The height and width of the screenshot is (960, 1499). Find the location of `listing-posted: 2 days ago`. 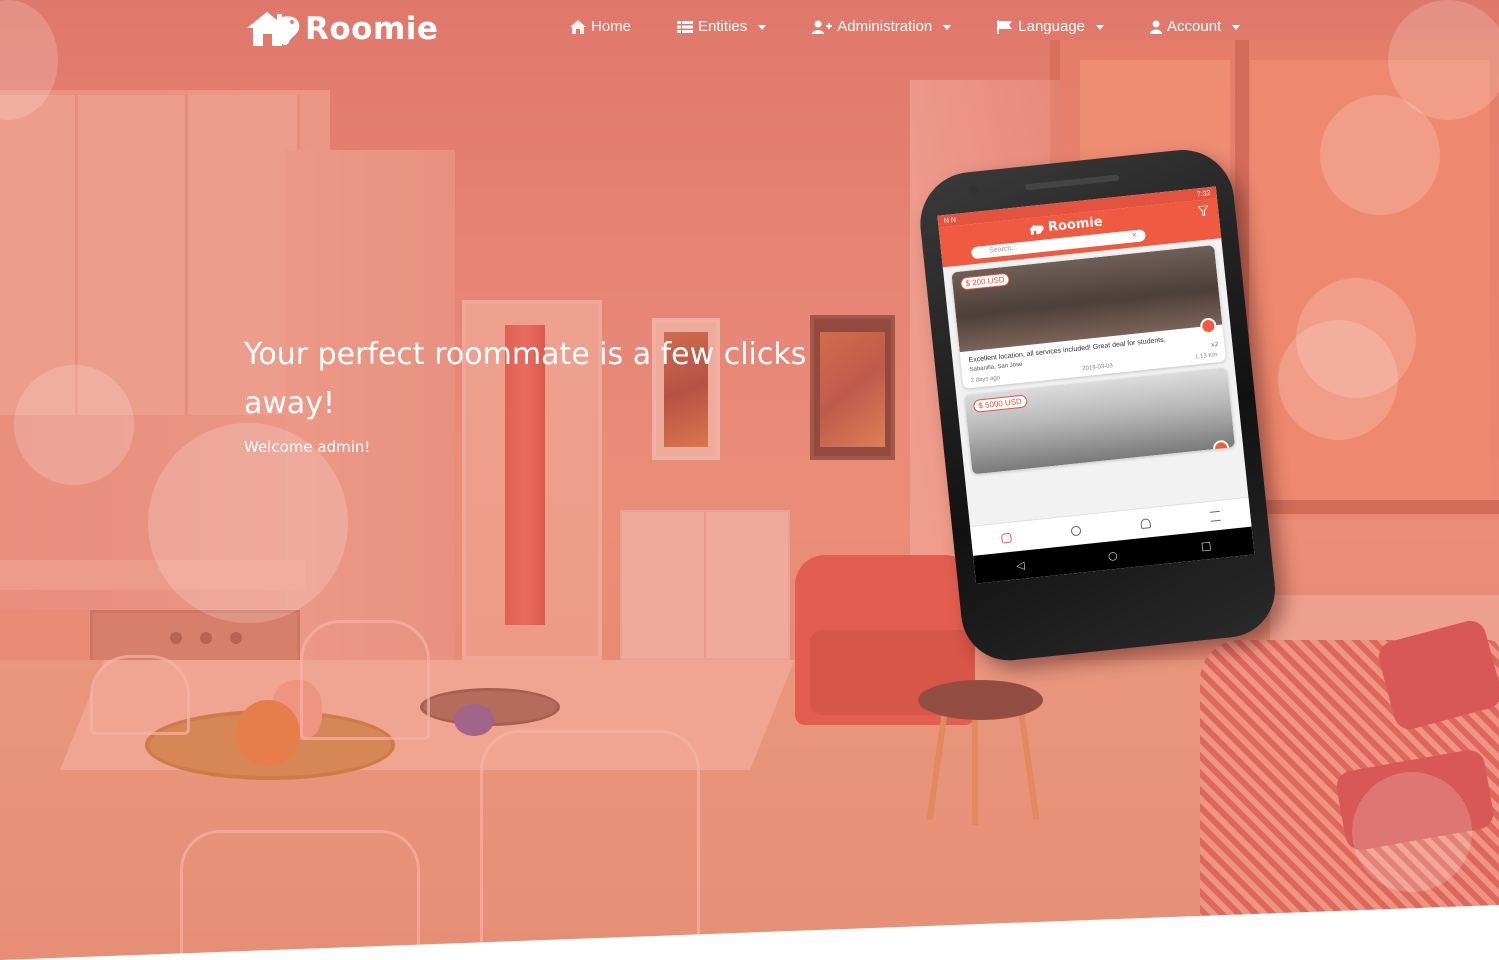

listing-posted: 2 days ago is located at coordinates (985, 380).